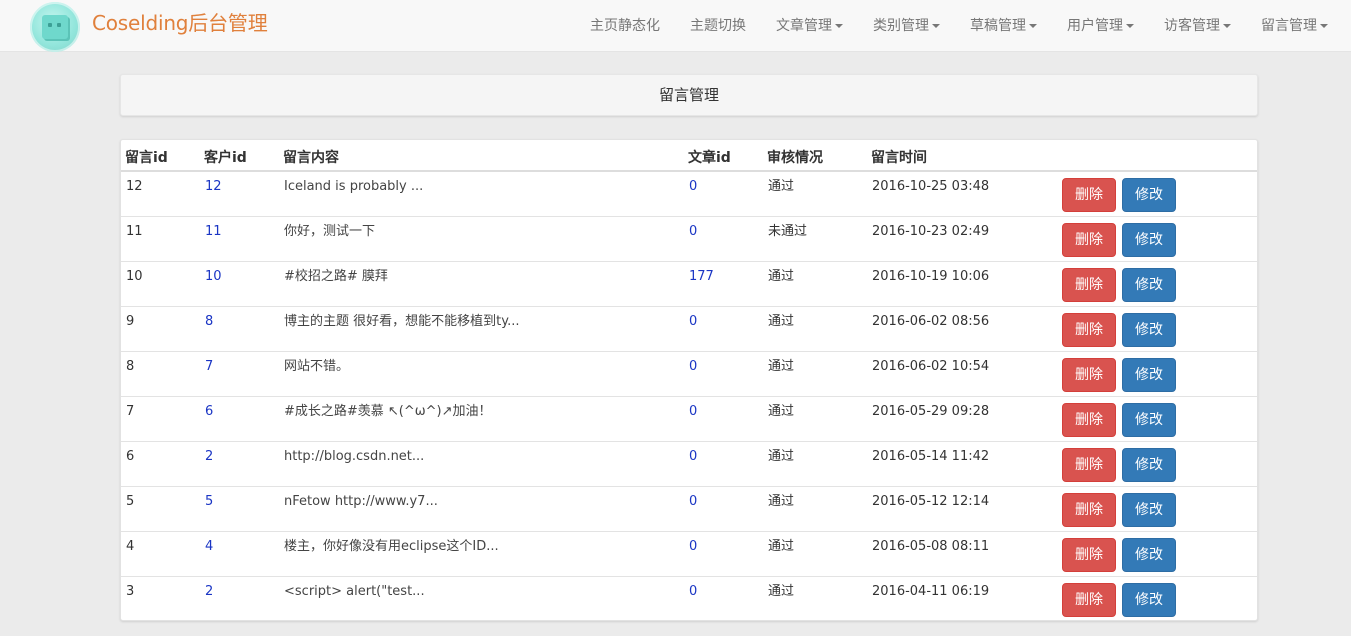 This screenshot has height=636, width=1351. I want to click on brand-title: Coselding后台管理, so click(180, 23).